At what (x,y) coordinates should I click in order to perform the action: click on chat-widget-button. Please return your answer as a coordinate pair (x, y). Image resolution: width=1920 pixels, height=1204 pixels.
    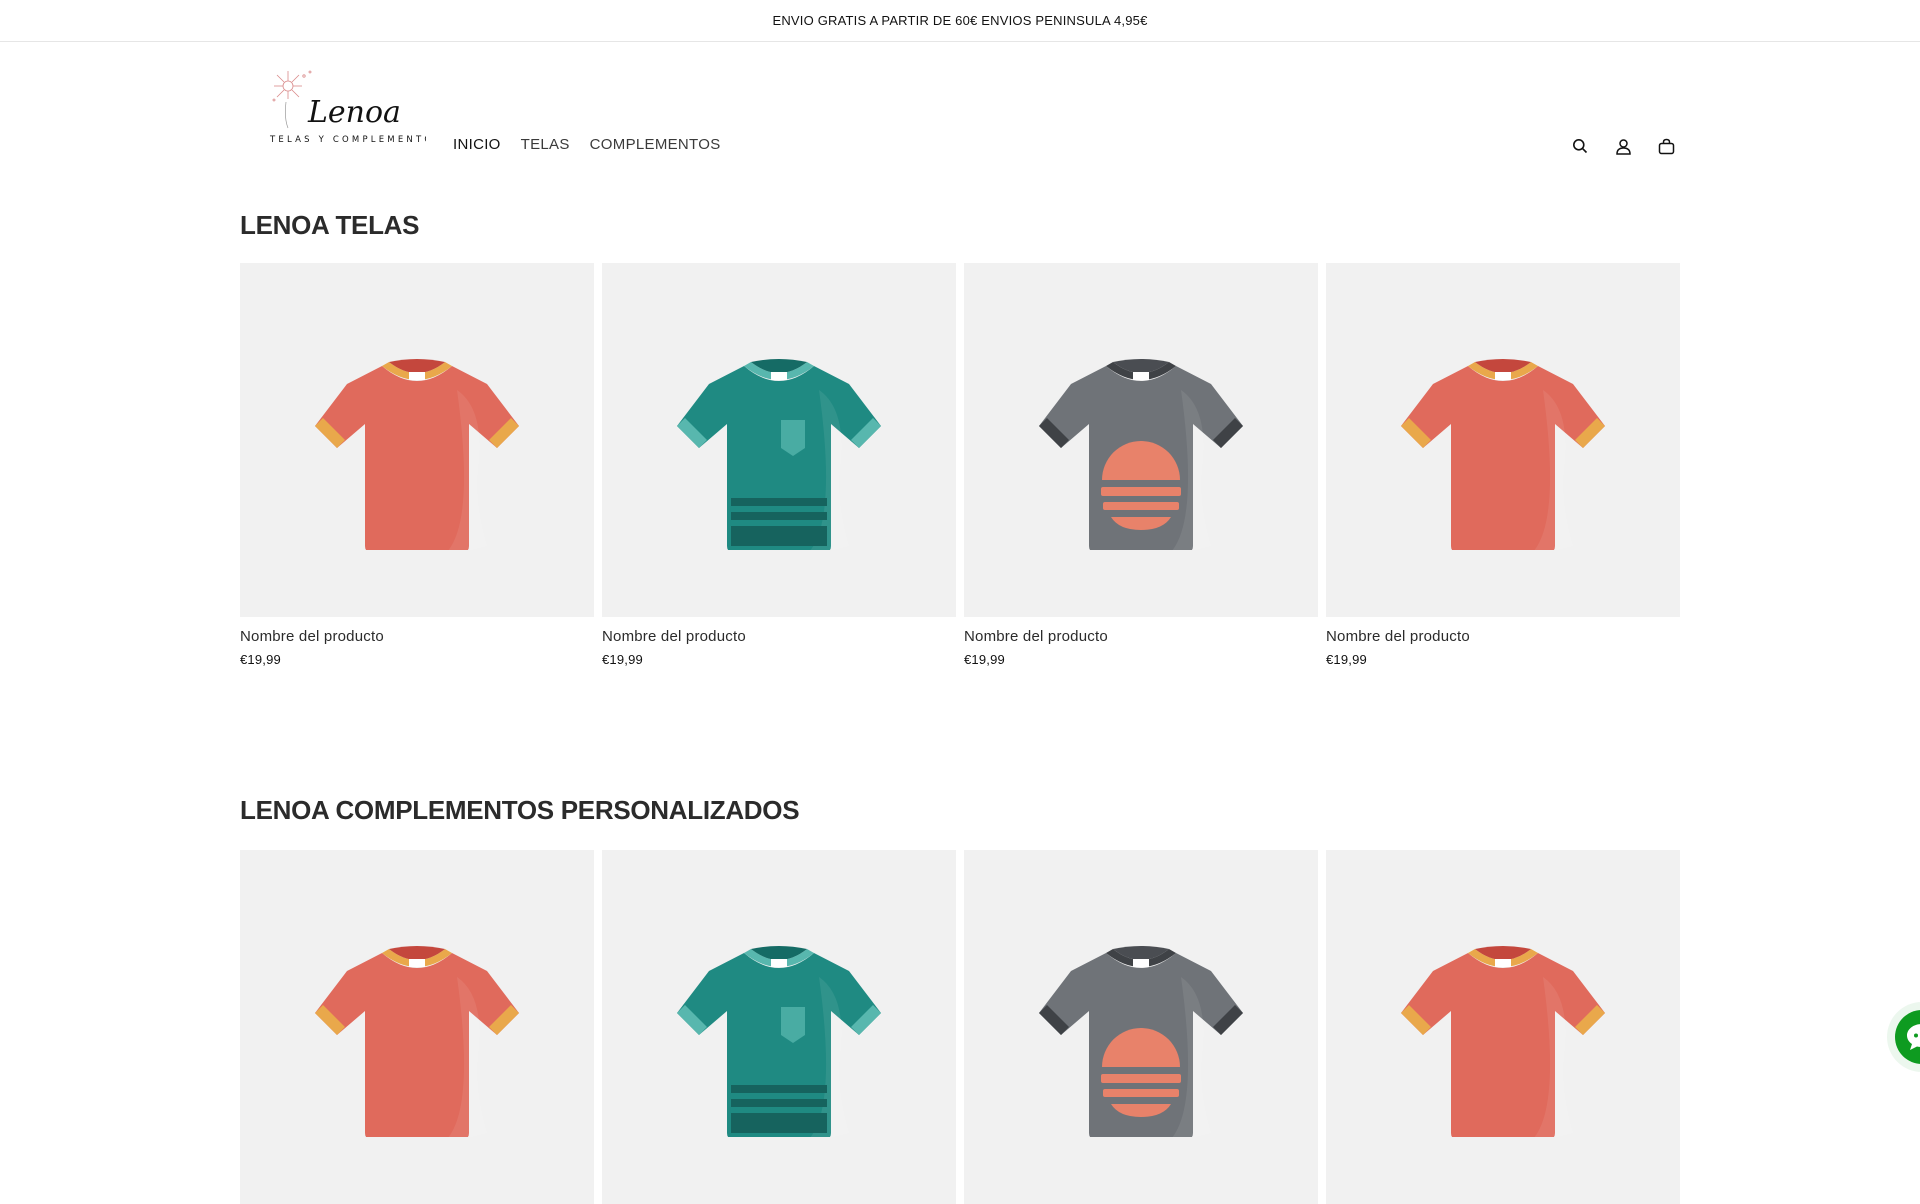
    Looking at the image, I should click on (1907, 1037).